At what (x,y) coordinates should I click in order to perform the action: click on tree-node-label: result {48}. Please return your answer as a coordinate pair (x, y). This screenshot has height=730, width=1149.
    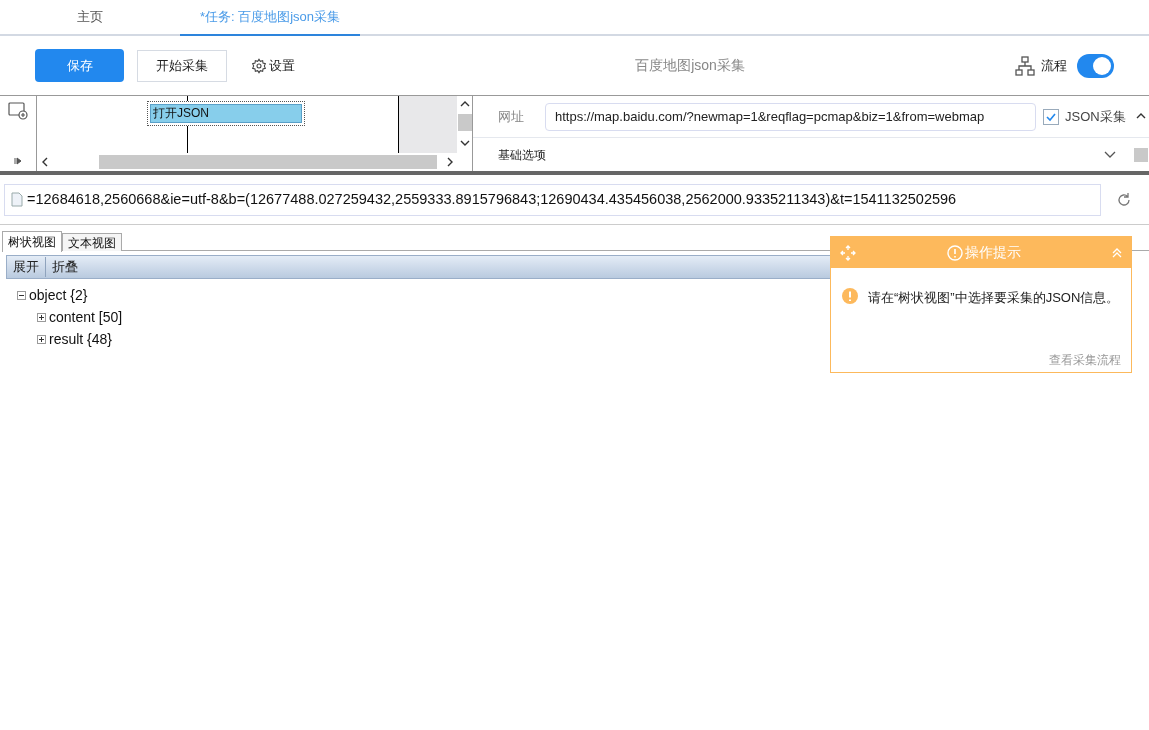
    Looking at the image, I should click on (81, 339).